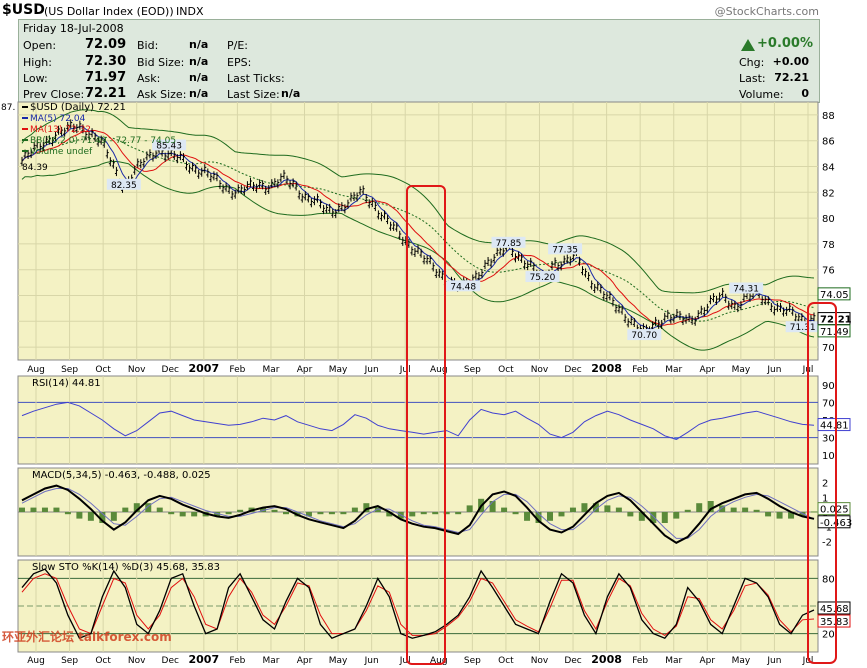 The image size is (867, 668). I want to click on price-x-tick: Apr, so click(708, 370).